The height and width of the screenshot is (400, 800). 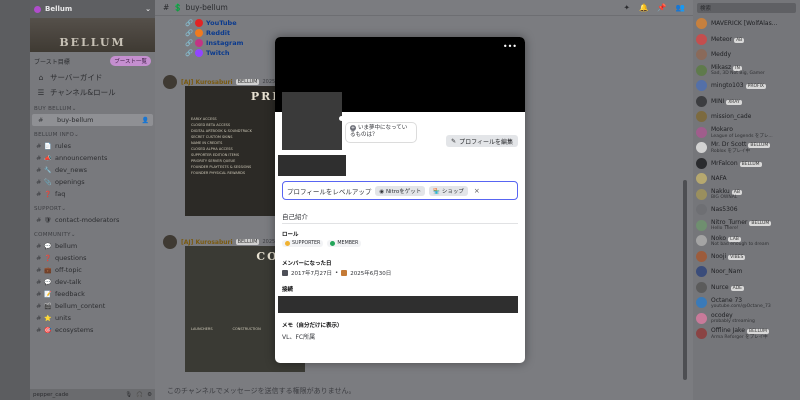 What do you see at coordinates (381, 132) in the screenshot?
I see `custom-status-bubble: + いま夢中になっているものは？` at bounding box center [381, 132].